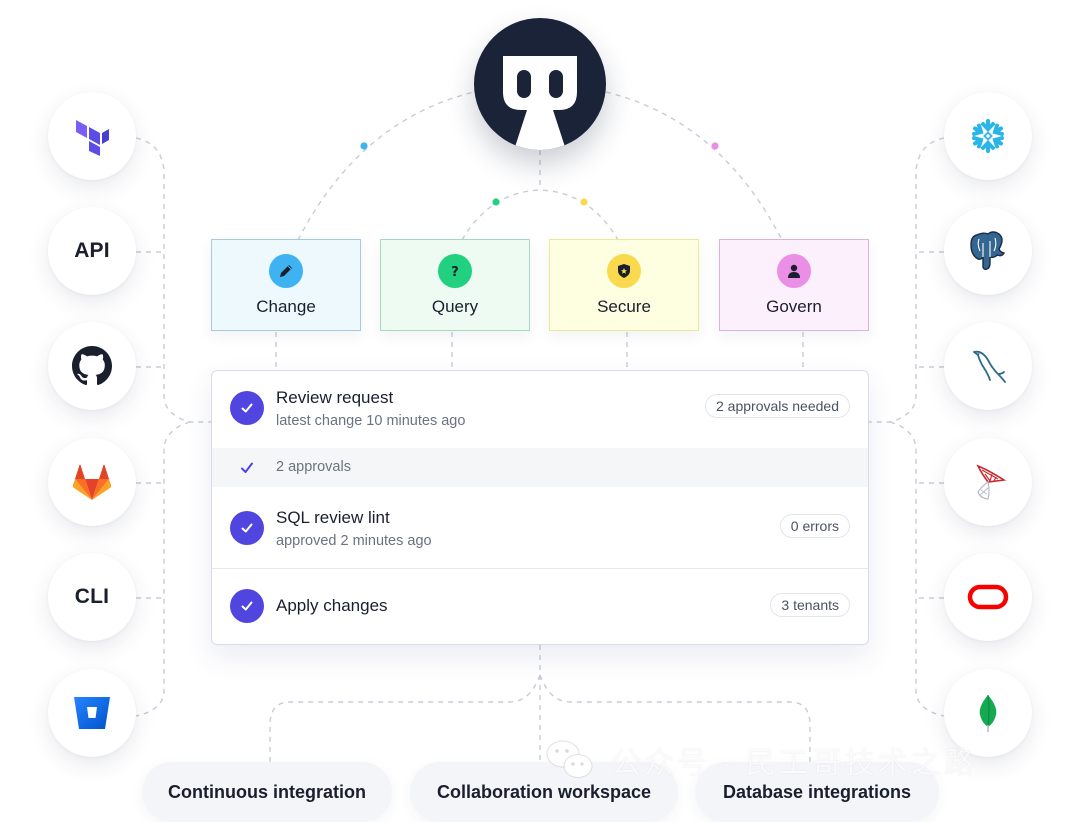 The height and width of the screenshot is (822, 1080). I want to click on approval-check-icon, so click(247, 467).